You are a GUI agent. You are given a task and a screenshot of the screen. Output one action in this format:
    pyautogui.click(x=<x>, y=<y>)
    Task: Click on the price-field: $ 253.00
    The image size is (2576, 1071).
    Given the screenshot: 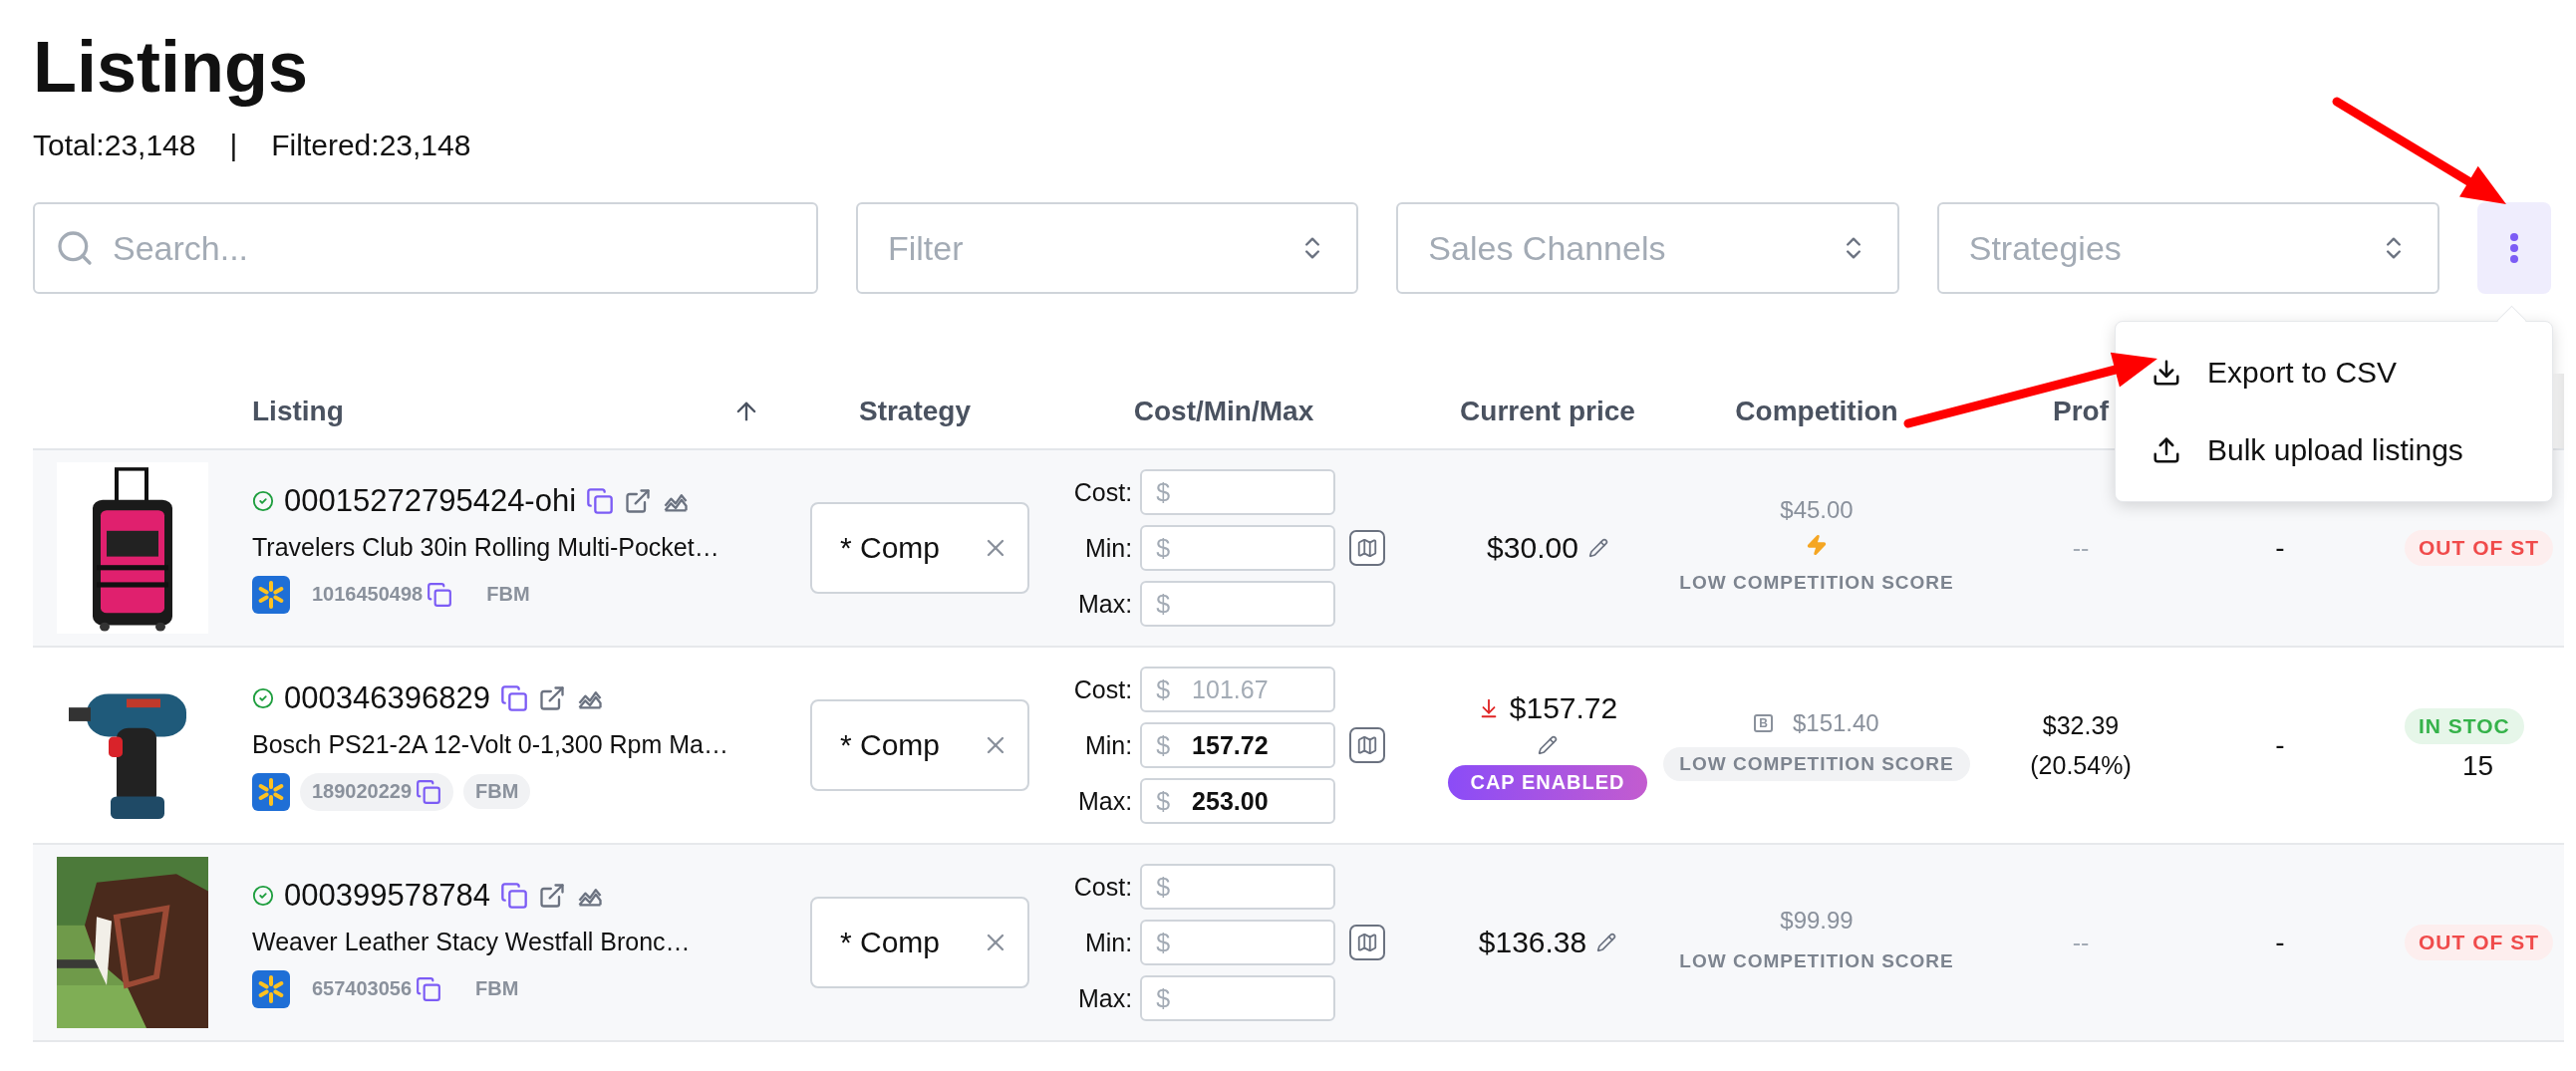 What is the action you would take?
    pyautogui.click(x=1238, y=801)
    